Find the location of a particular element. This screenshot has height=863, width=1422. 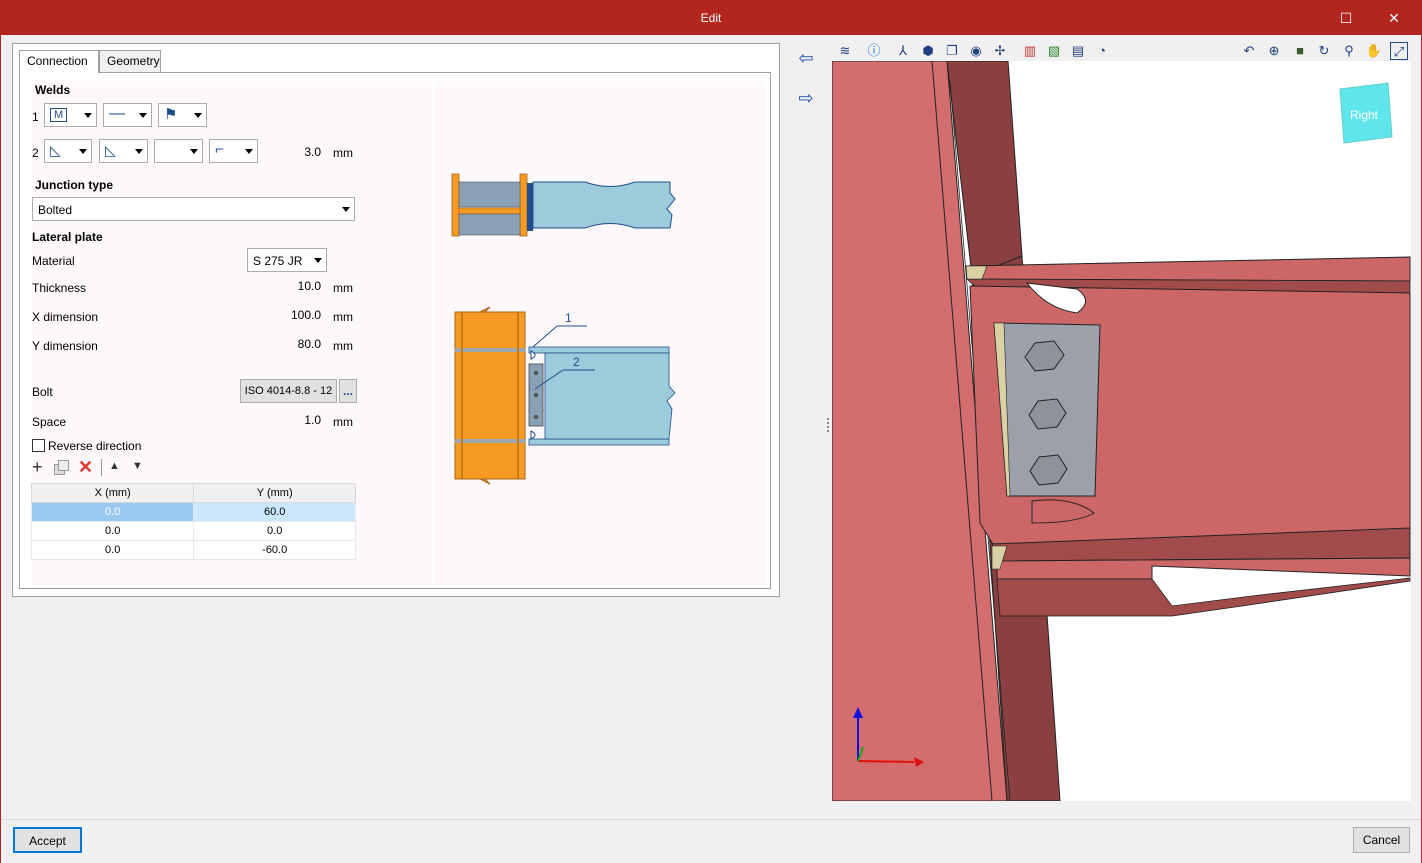

copy-row-icon is located at coordinates (62, 467).